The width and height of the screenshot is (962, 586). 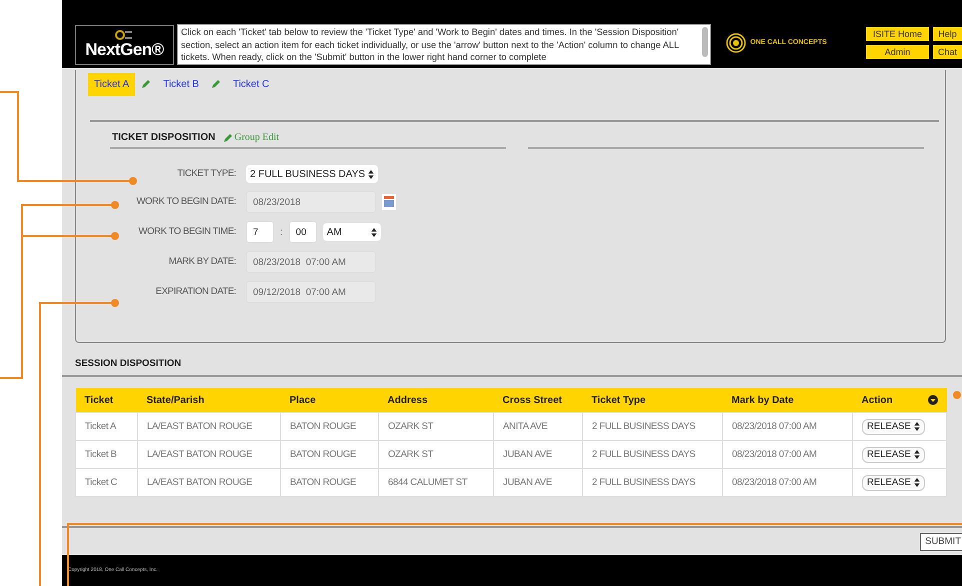 What do you see at coordinates (164, 137) in the screenshot?
I see `section-title: TICKET DISPOSITION` at bounding box center [164, 137].